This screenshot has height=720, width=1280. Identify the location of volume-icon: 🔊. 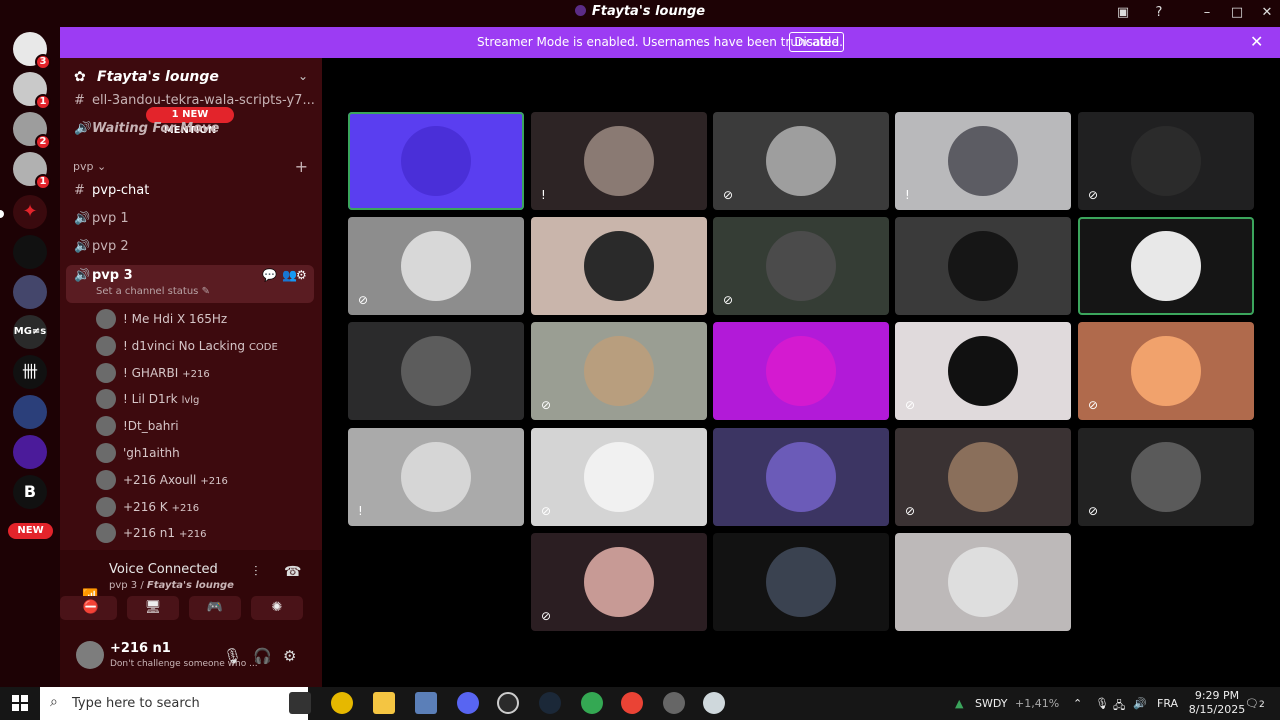
(1140, 703).